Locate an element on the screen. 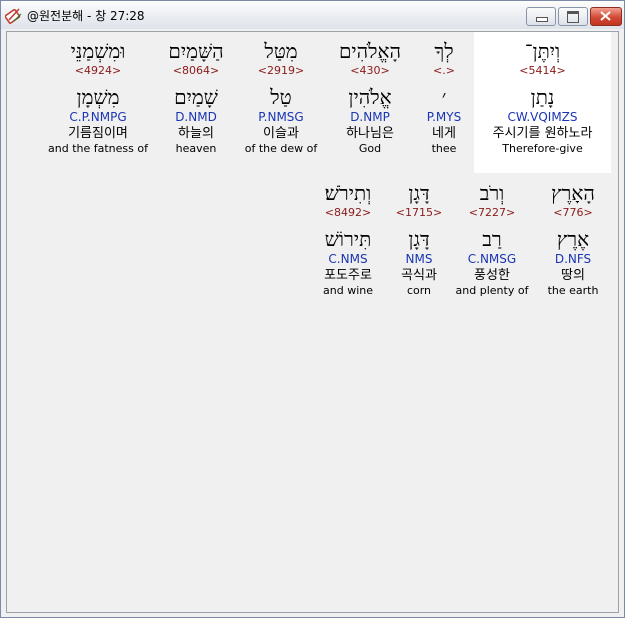 Image resolution: width=625 pixels, height=618 pixels. maximize-button is located at coordinates (573, 16).